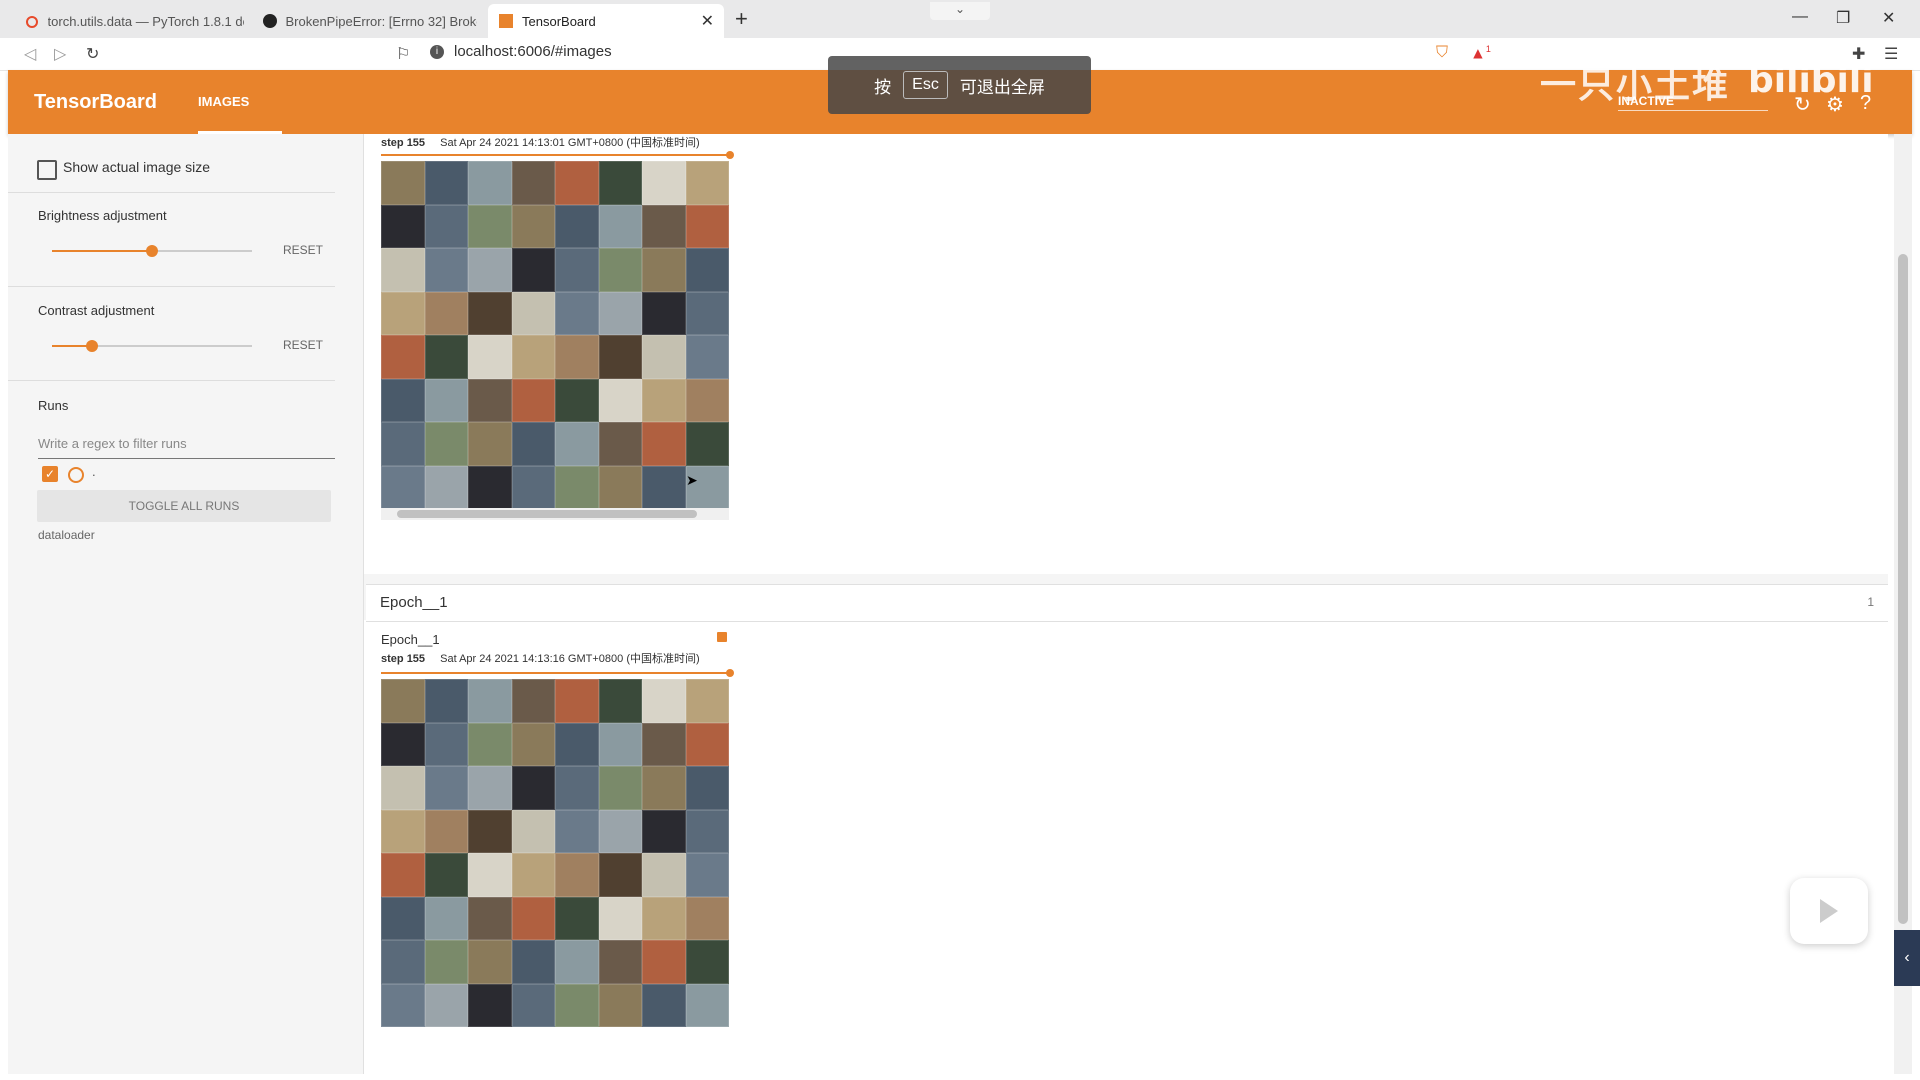 Image resolution: width=1920 pixels, height=1080 pixels. Describe the element at coordinates (152, 346) in the screenshot. I see `contrast-slider` at that location.